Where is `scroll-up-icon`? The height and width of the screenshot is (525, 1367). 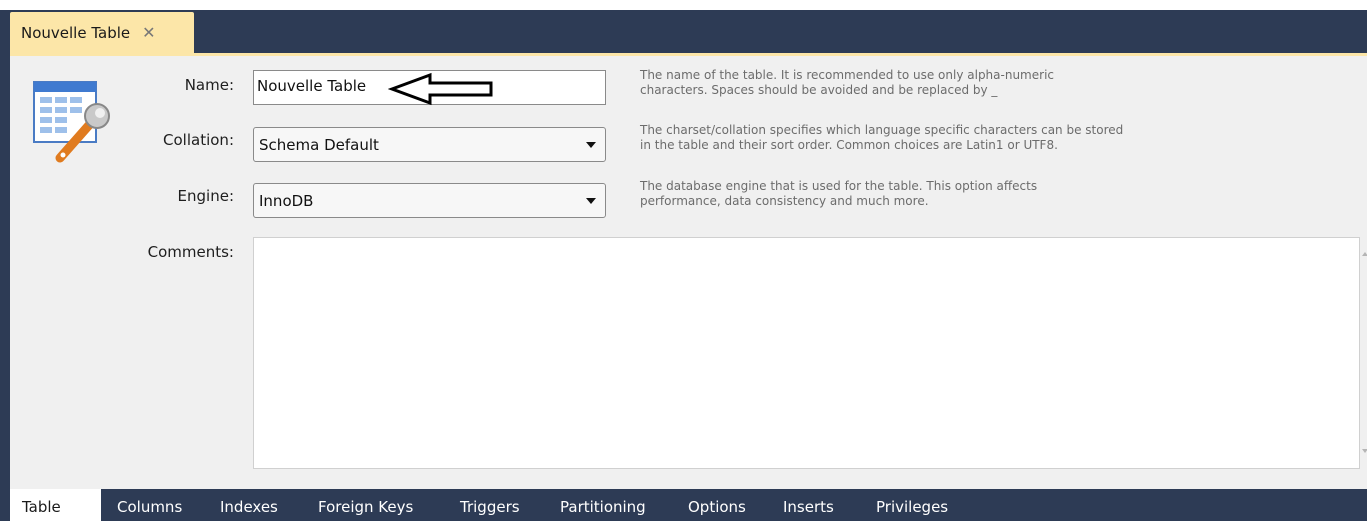 scroll-up-icon is located at coordinates (1364, 254).